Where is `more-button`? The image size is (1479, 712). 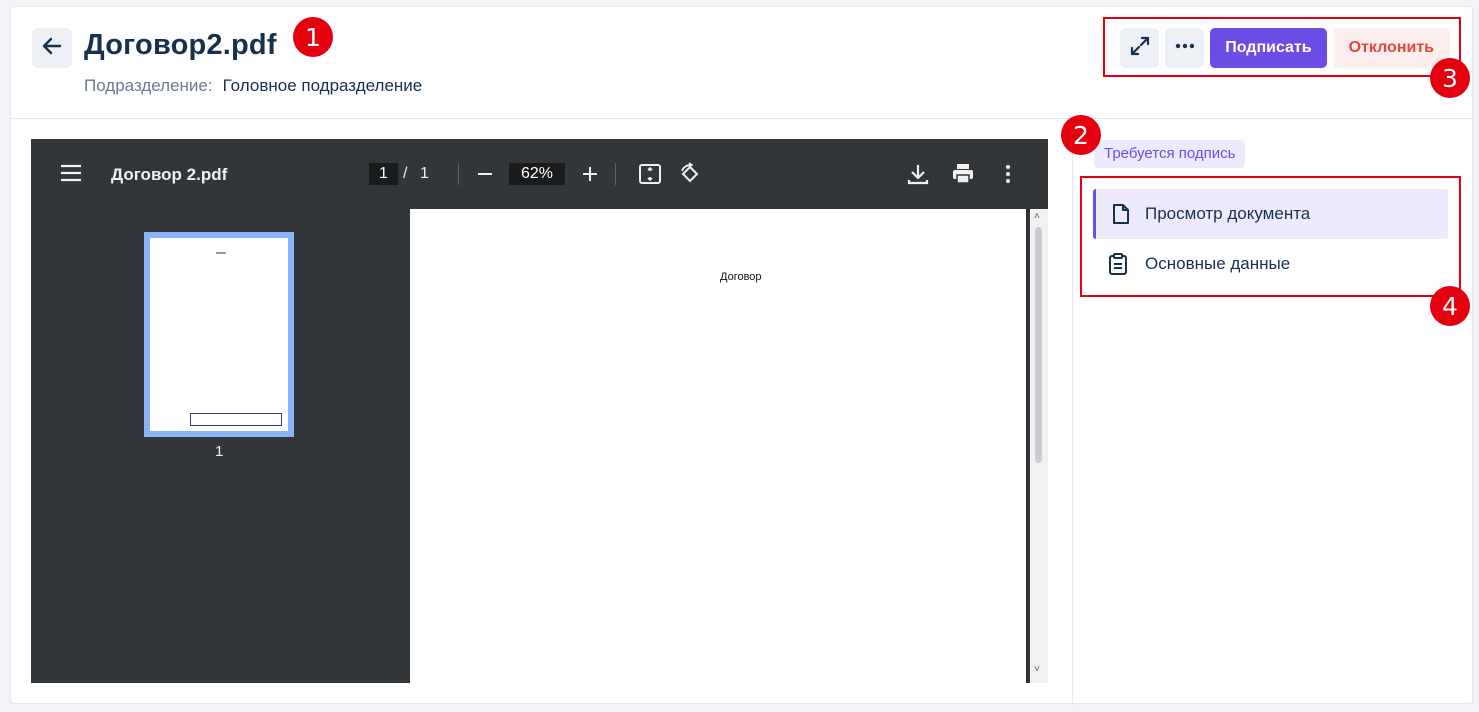
more-button is located at coordinates (1185, 48).